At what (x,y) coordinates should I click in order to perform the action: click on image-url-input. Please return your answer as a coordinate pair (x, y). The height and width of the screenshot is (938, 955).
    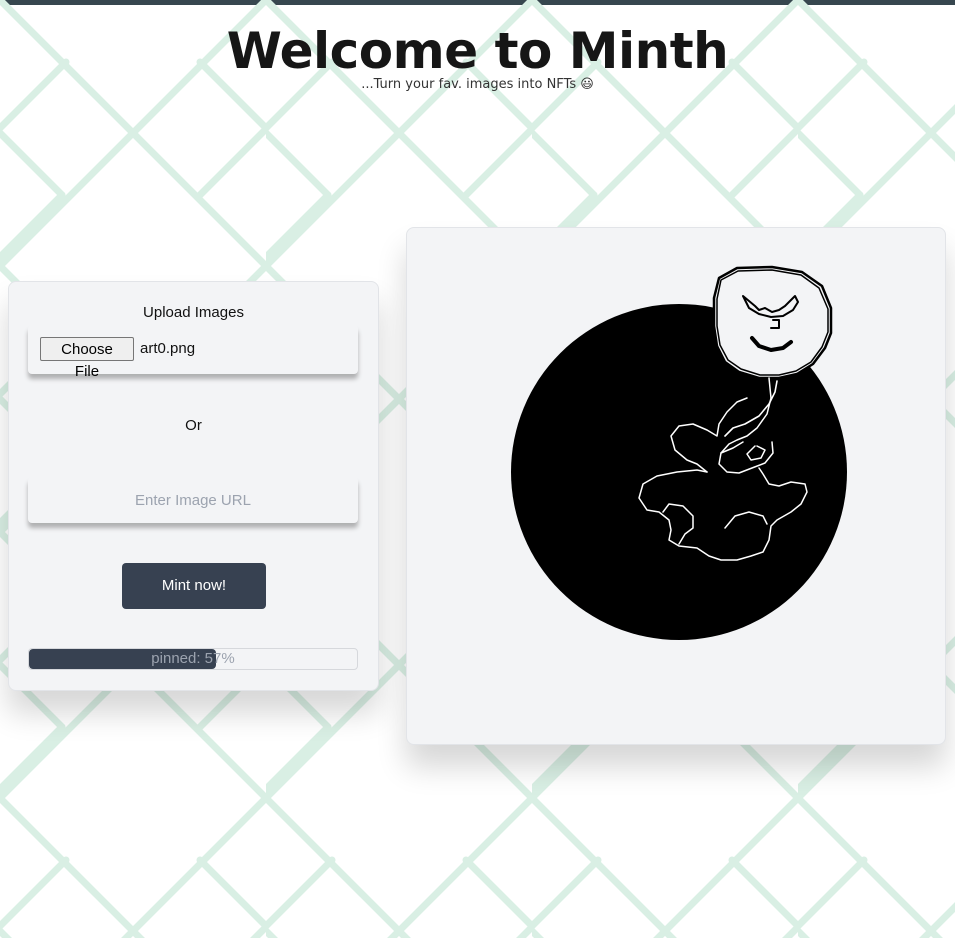
    Looking at the image, I should click on (193, 500).